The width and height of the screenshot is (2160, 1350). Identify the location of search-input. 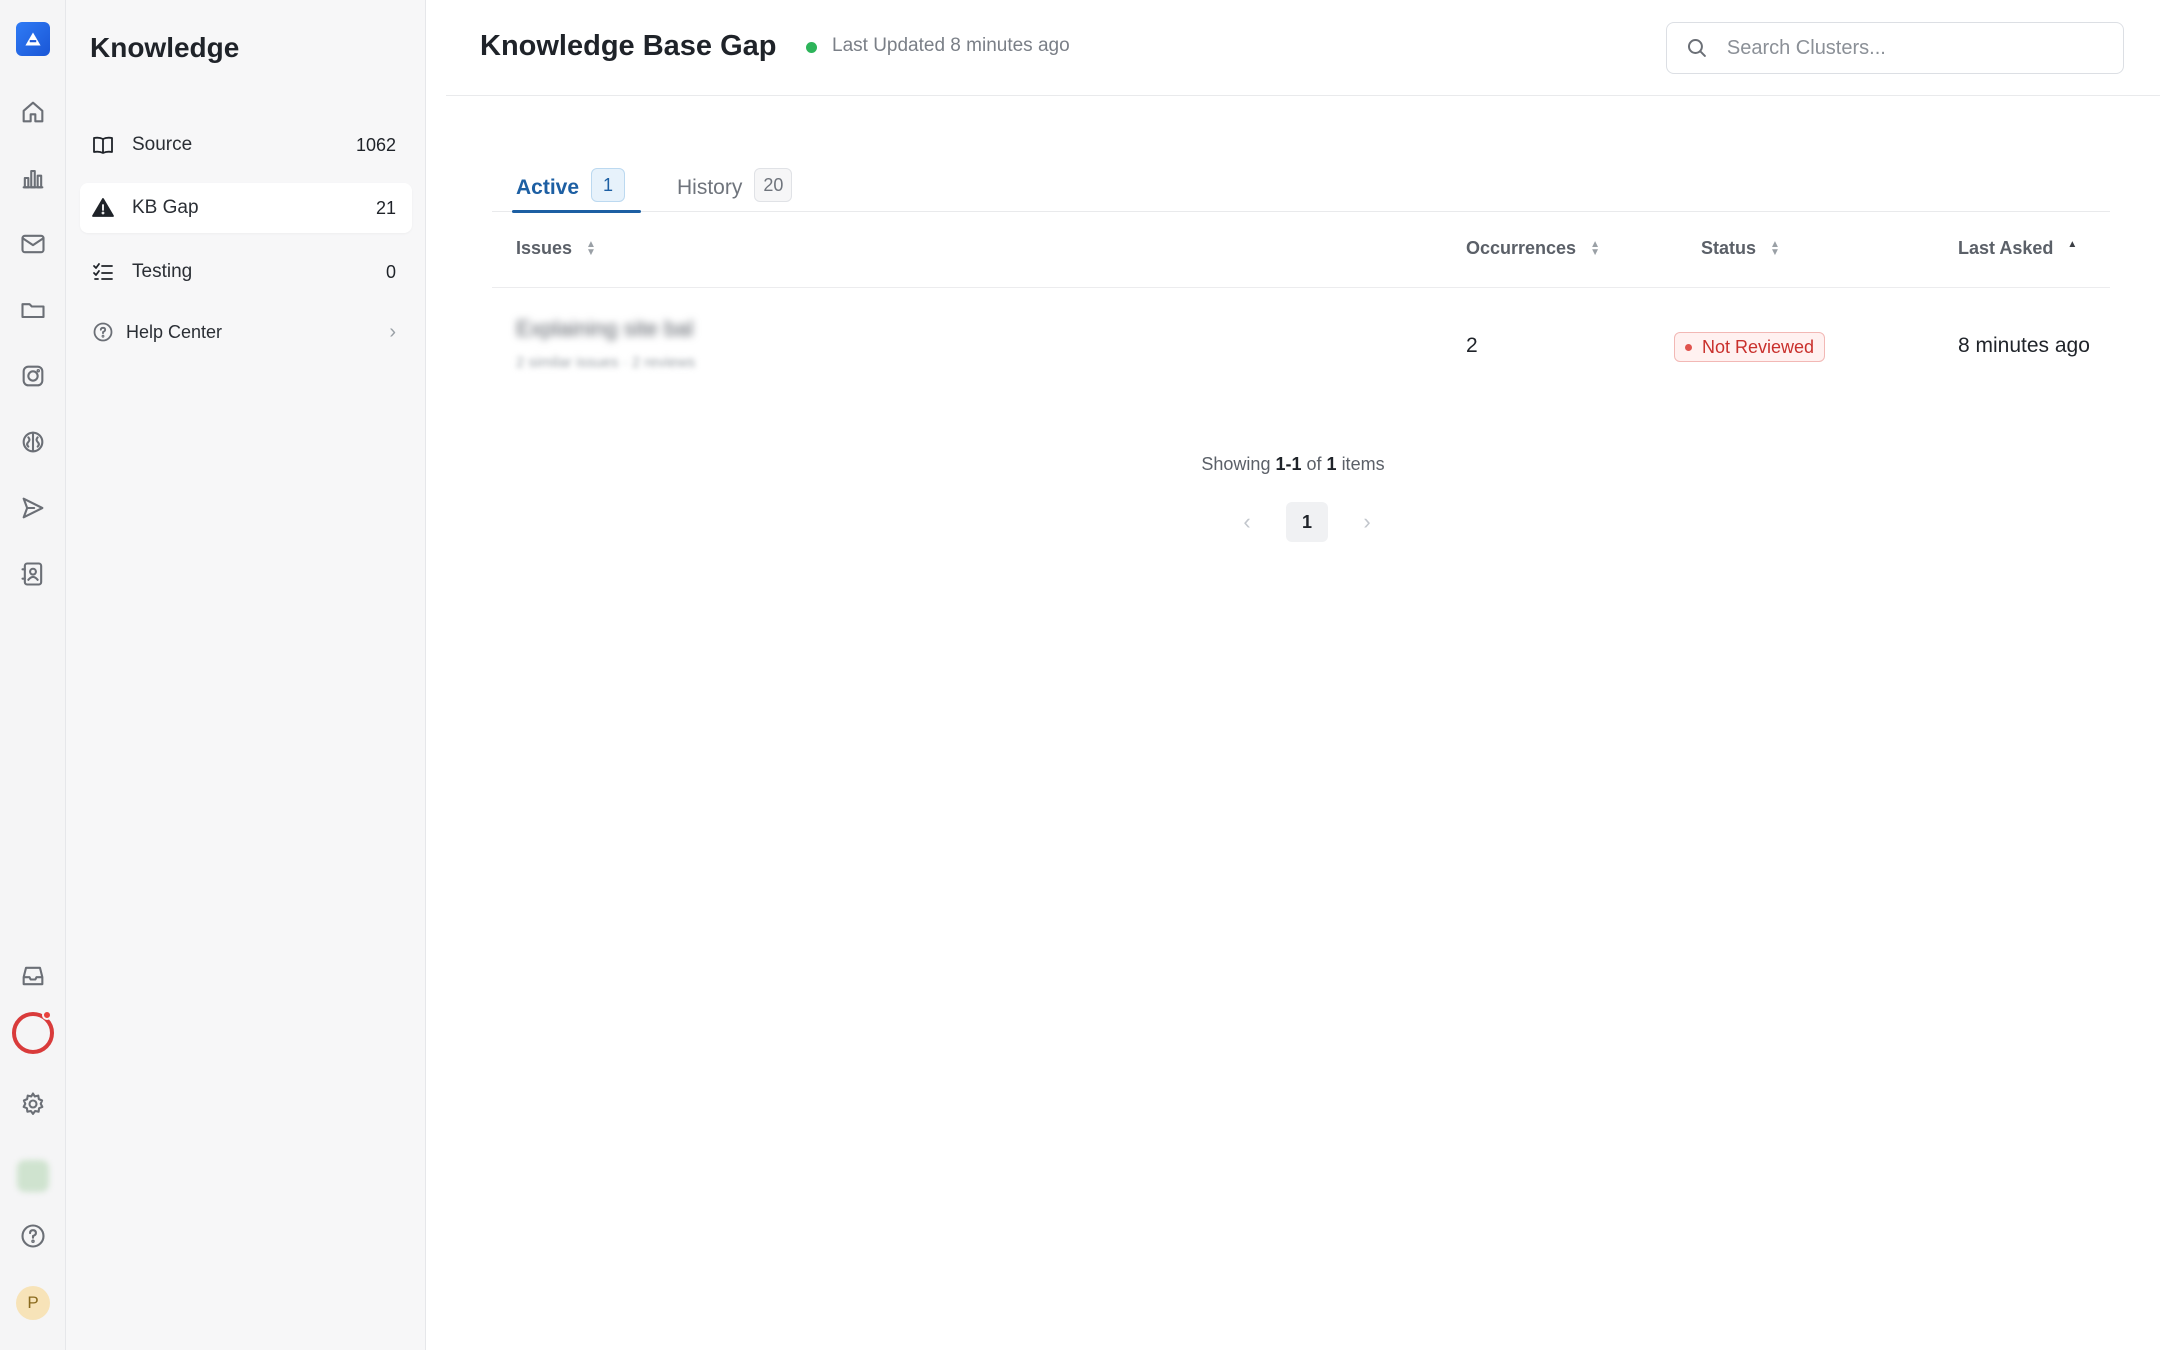
(1915, 48).